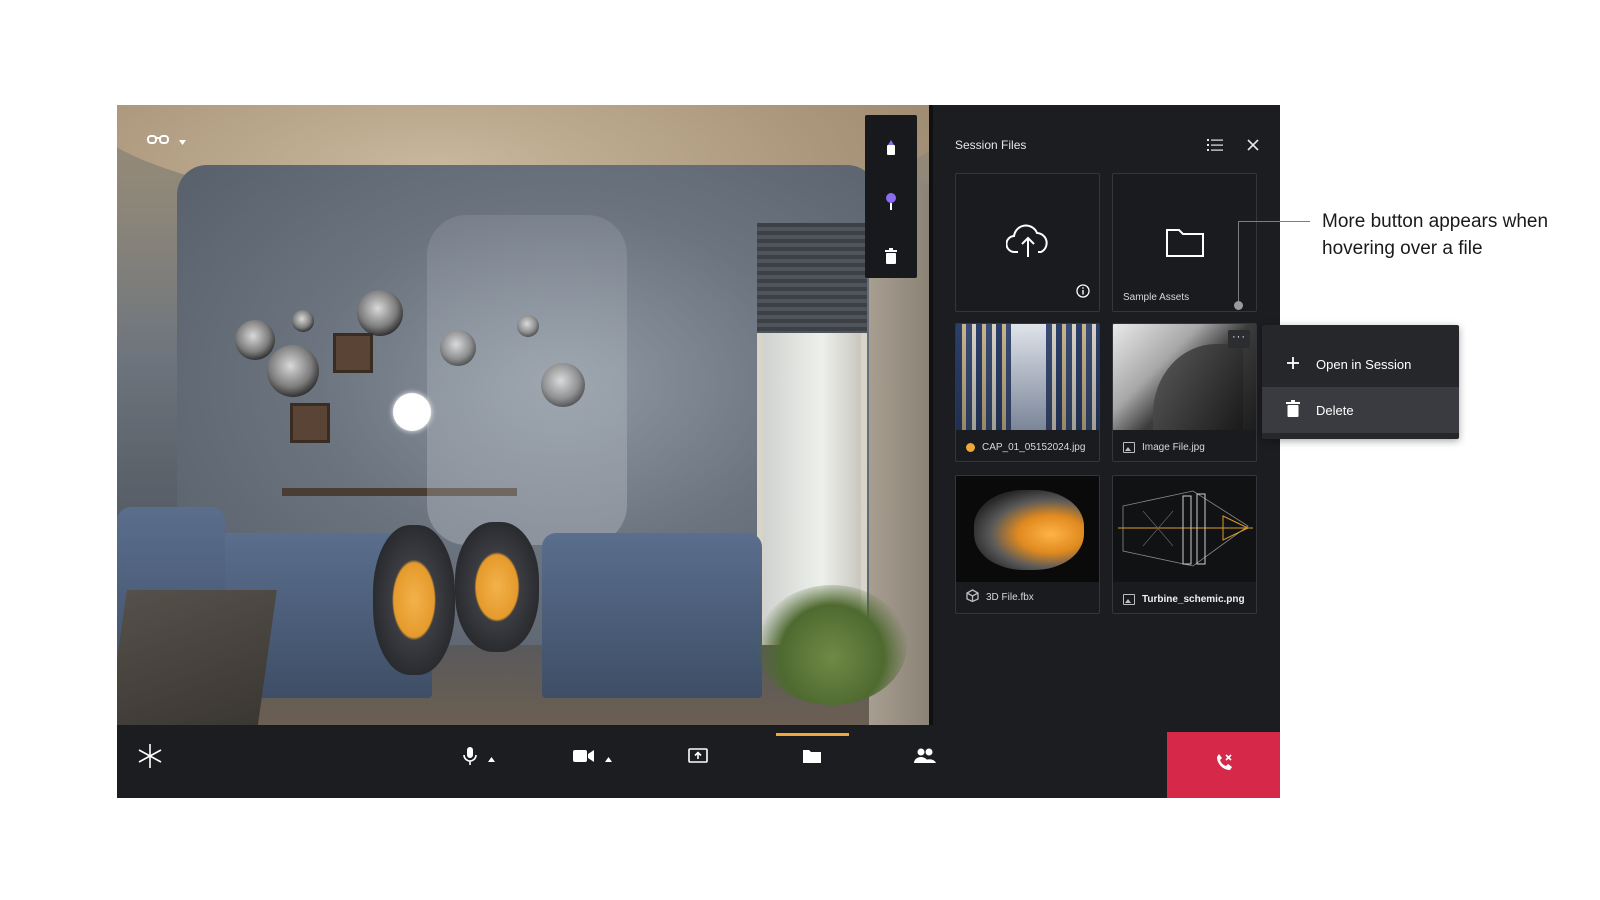  What do you see at coordinates (182, 140) in the screenshot?
I see `chevron-down-icon` at bounding box center [182, 140].